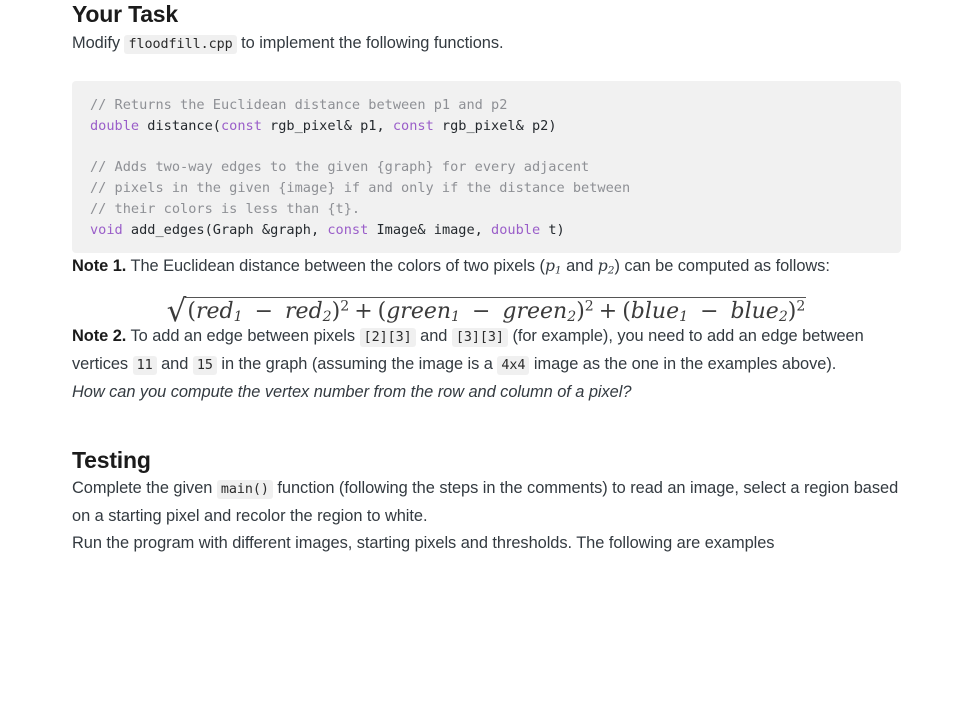 The height and width of the screenshot is (717, 973). I want to click on formula-term-green: (green1 − green2)2, so click(485, 312).